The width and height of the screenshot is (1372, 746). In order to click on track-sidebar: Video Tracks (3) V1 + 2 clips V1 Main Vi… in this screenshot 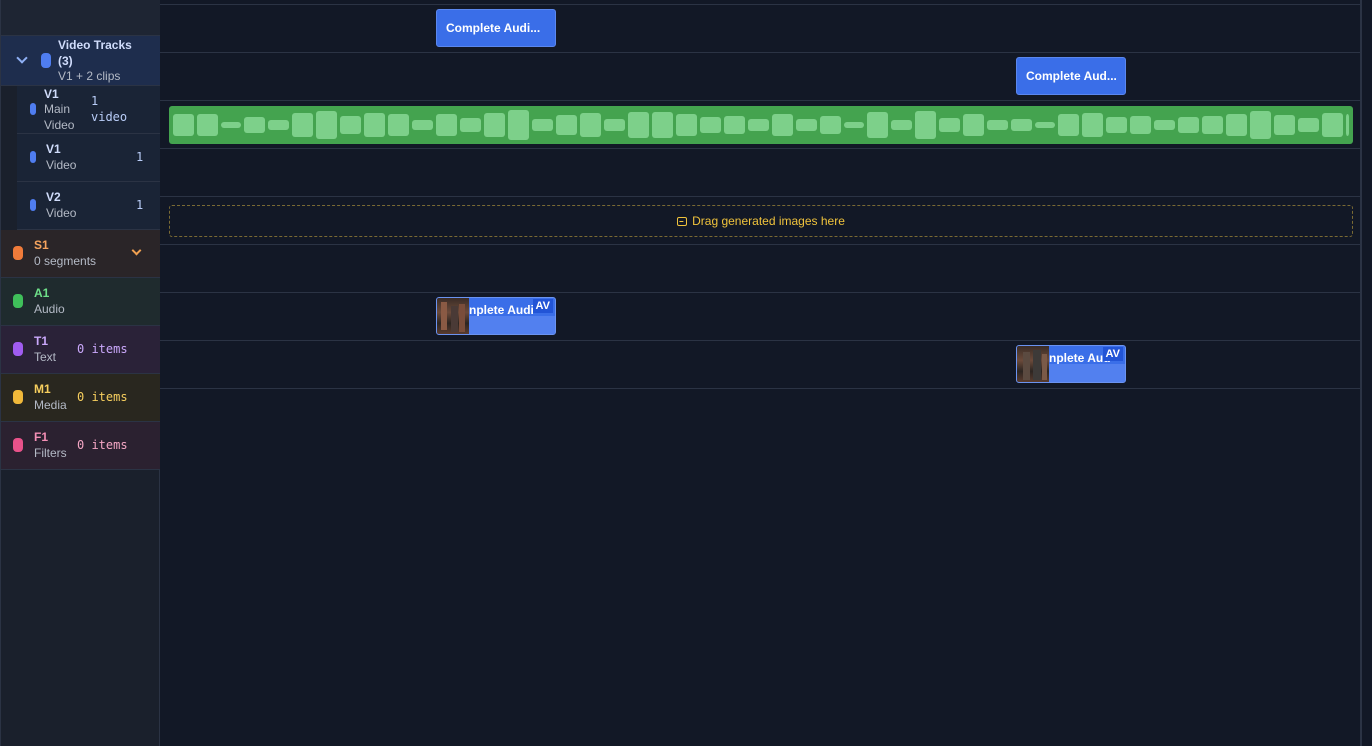, I will do `click(80, 373)`.